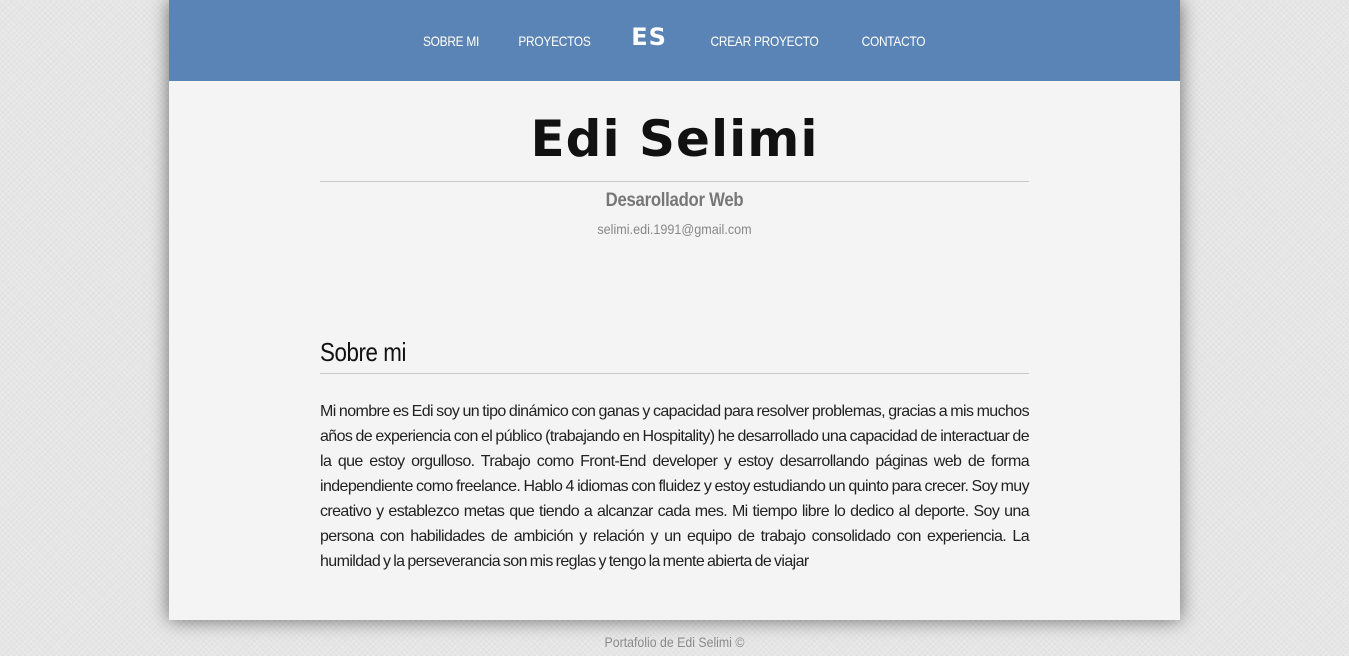  I want to click on profile-email: selimi.edi.1991@gmail.com, so click(674, 229).